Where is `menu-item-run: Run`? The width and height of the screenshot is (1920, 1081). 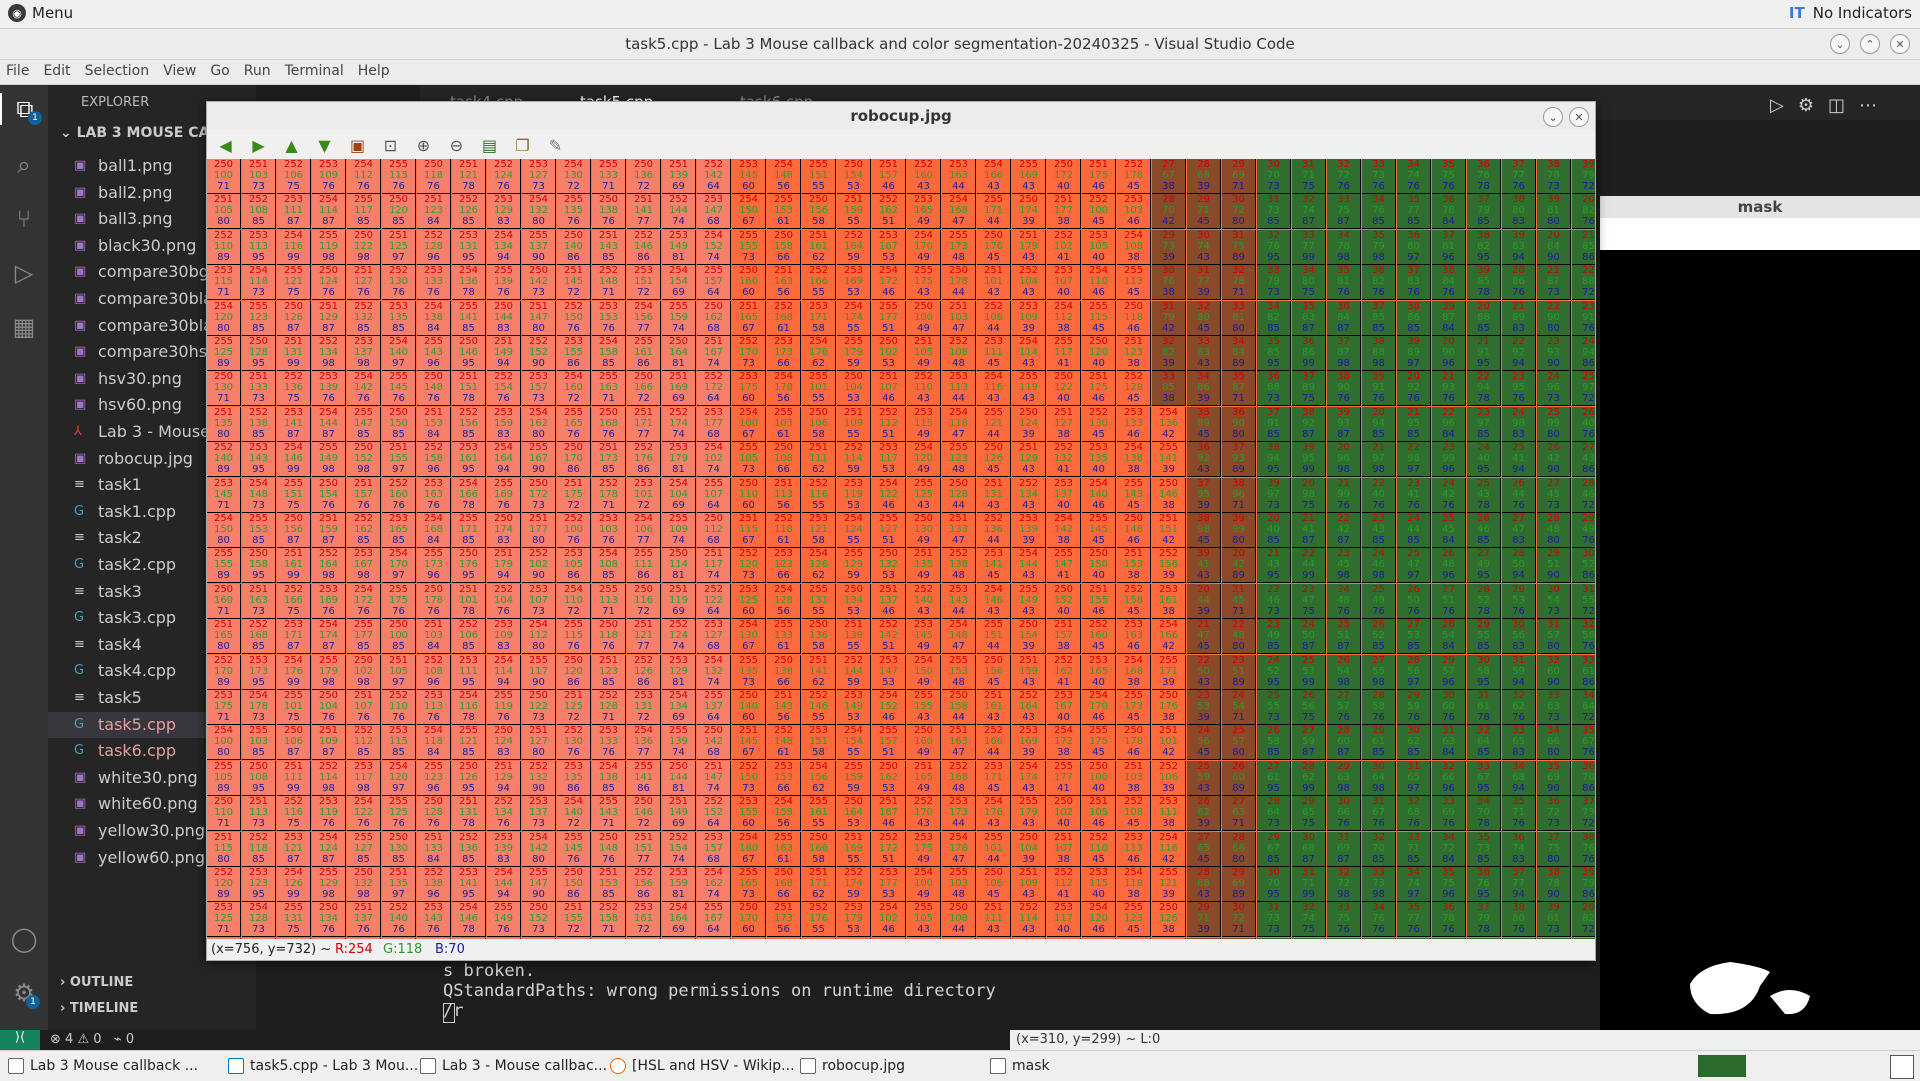 menu-item-run: Run is located at coordinates (257, 71).